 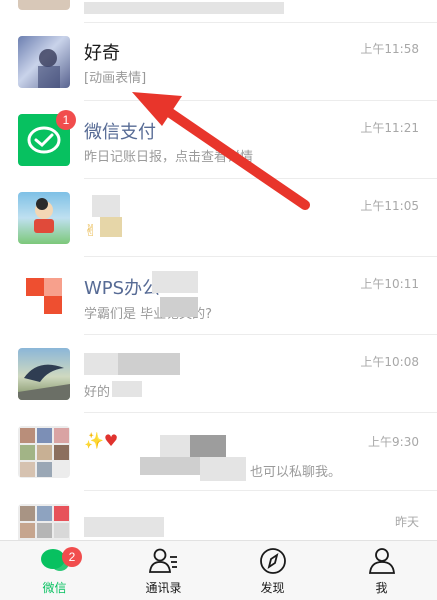 I want to click on chat-preview: 昨日记账日报，点击查看详情, so click(x=169, y=157).